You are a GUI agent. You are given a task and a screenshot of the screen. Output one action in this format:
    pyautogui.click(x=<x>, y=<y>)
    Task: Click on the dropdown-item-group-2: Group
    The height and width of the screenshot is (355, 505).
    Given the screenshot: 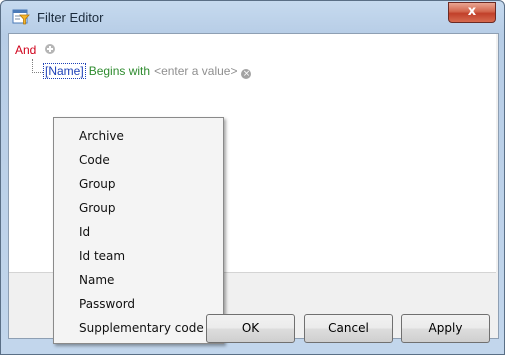 What is the action you would take?
    pyautogui.click(x=97, y=208)
    